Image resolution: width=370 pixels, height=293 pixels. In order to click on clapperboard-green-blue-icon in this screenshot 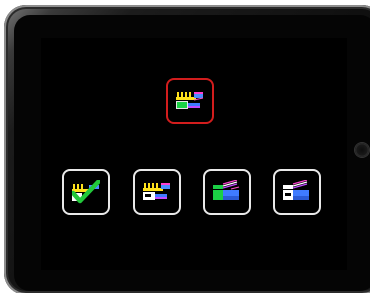, I will do `click(226, 190)`.